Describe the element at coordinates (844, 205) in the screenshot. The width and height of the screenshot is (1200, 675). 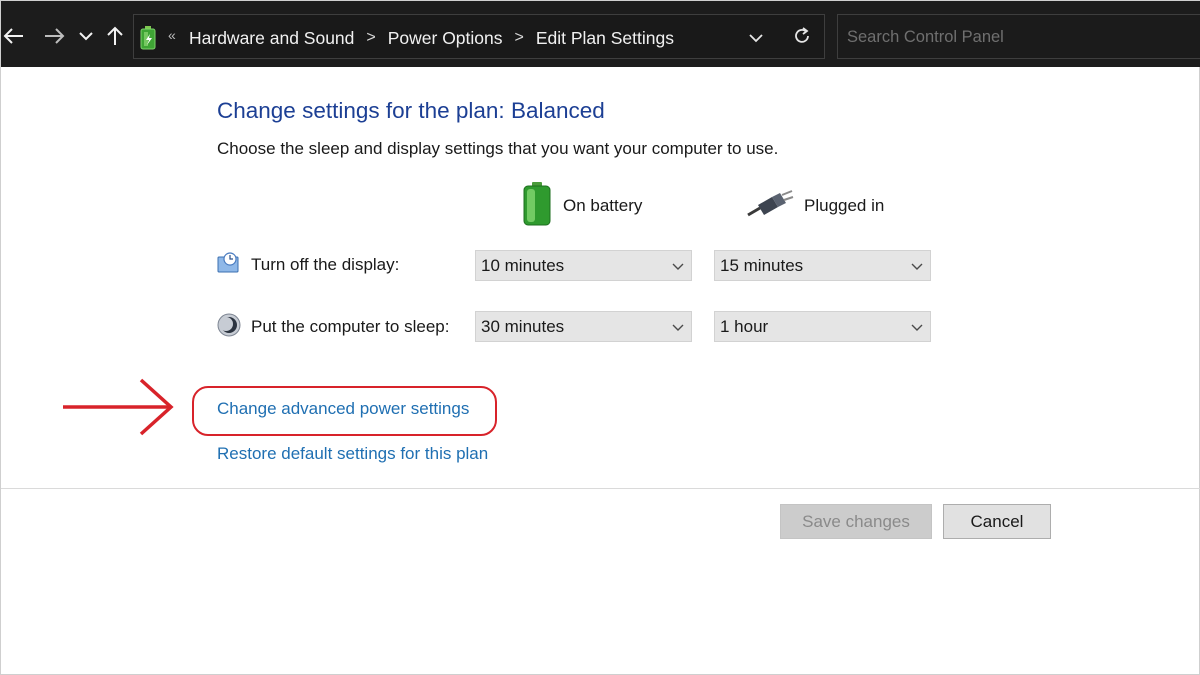
I see `column-label-plugged-in: Plugged in` at that location.